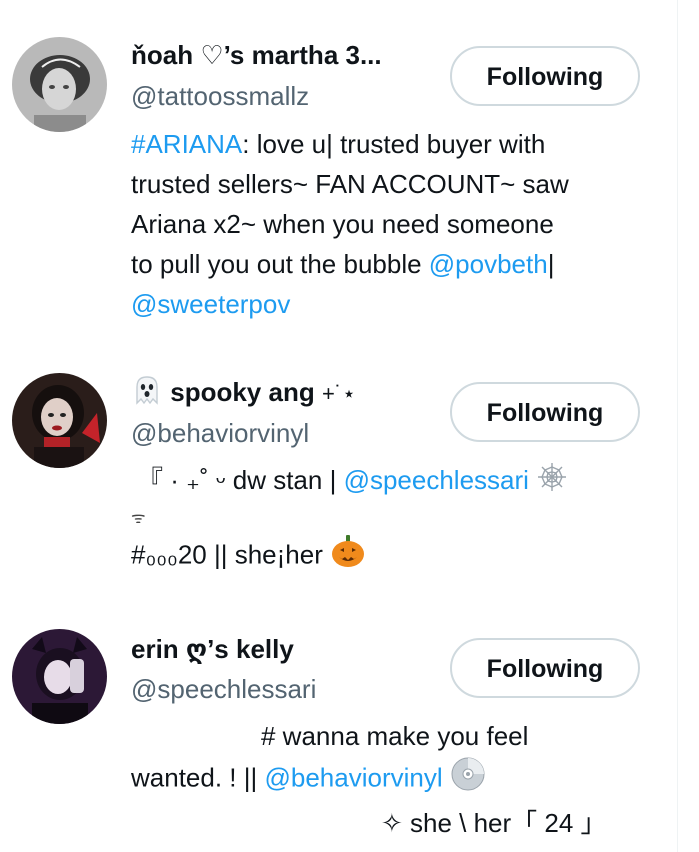  I want to click on scroll-edge, so click(688, 426).